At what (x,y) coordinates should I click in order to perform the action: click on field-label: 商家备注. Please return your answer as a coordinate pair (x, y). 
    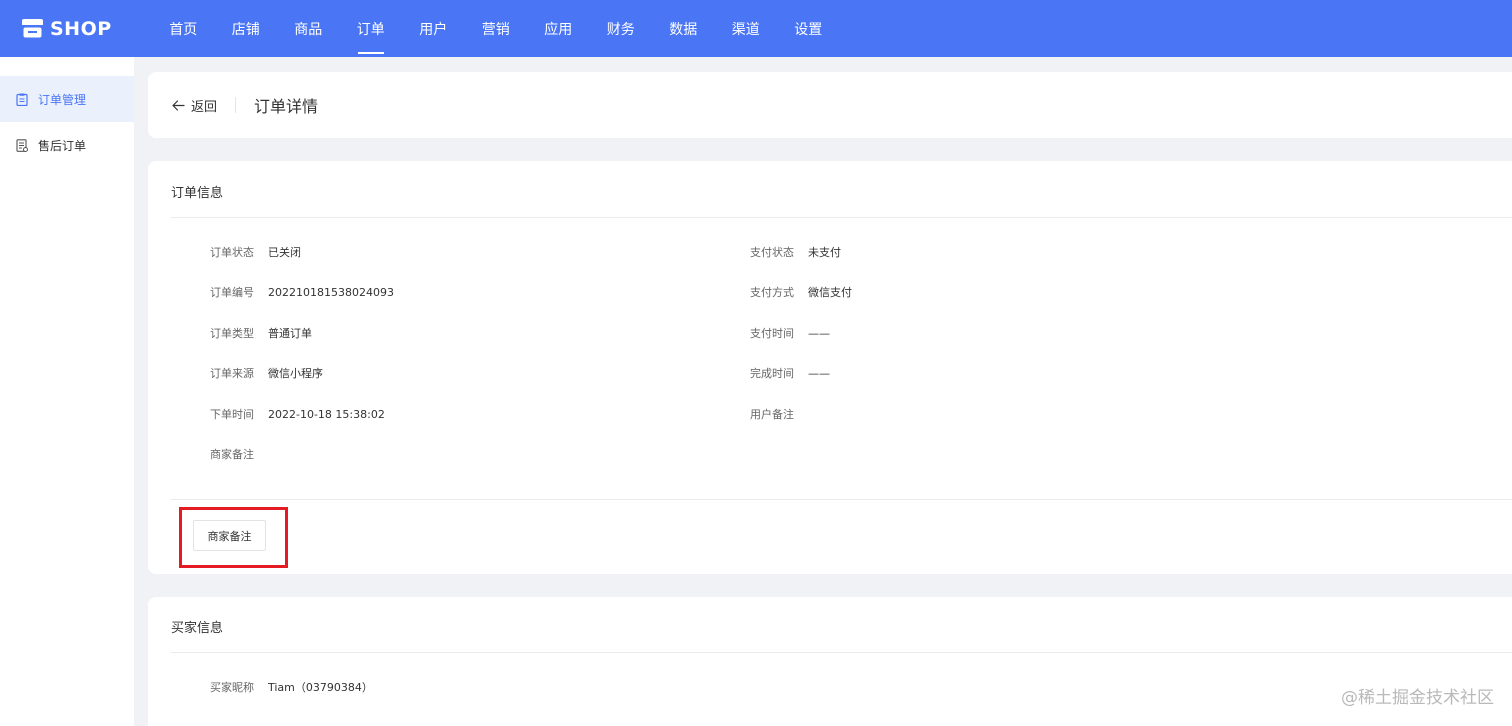
    Looking at the image, I should click on (232, 454).